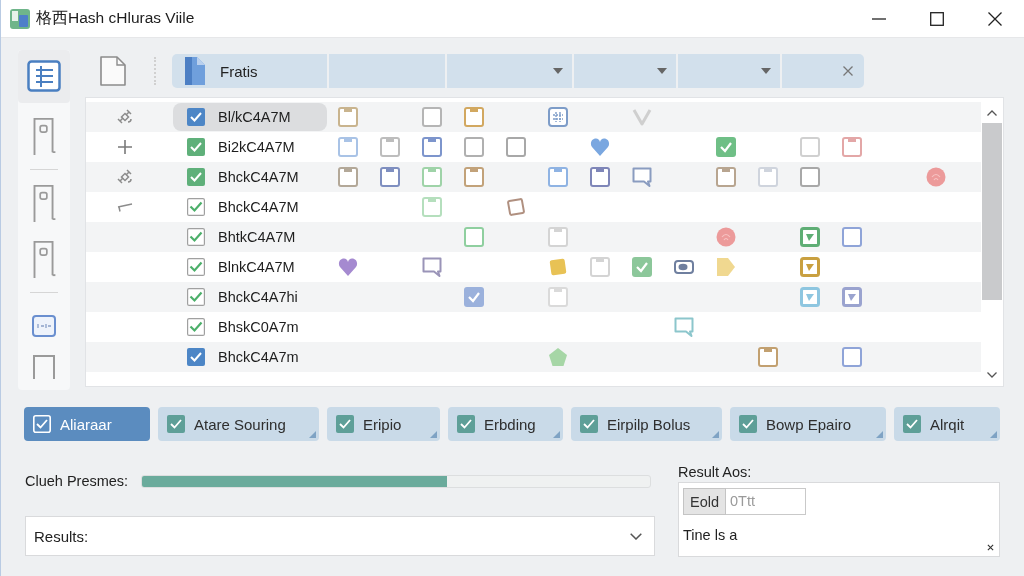 This screenshot has height=576, width=1024. Describe the element at coordinates (254, 117) in the screenshot. I see `item-label: Bl/kC4A7M` at that location.